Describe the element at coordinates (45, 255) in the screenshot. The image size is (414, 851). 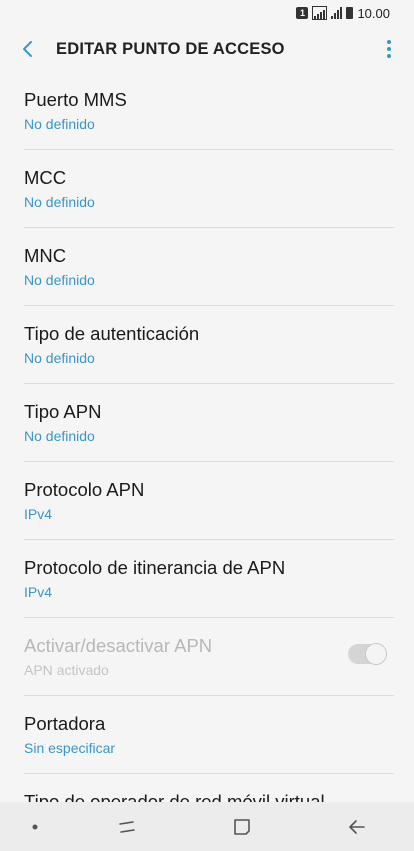
I see `setting-label: MNC` at that location.